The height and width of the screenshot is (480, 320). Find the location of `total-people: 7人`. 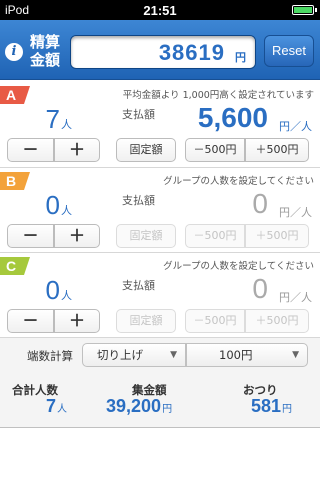

total-people: 7人 is located at coordinates (56, 406).